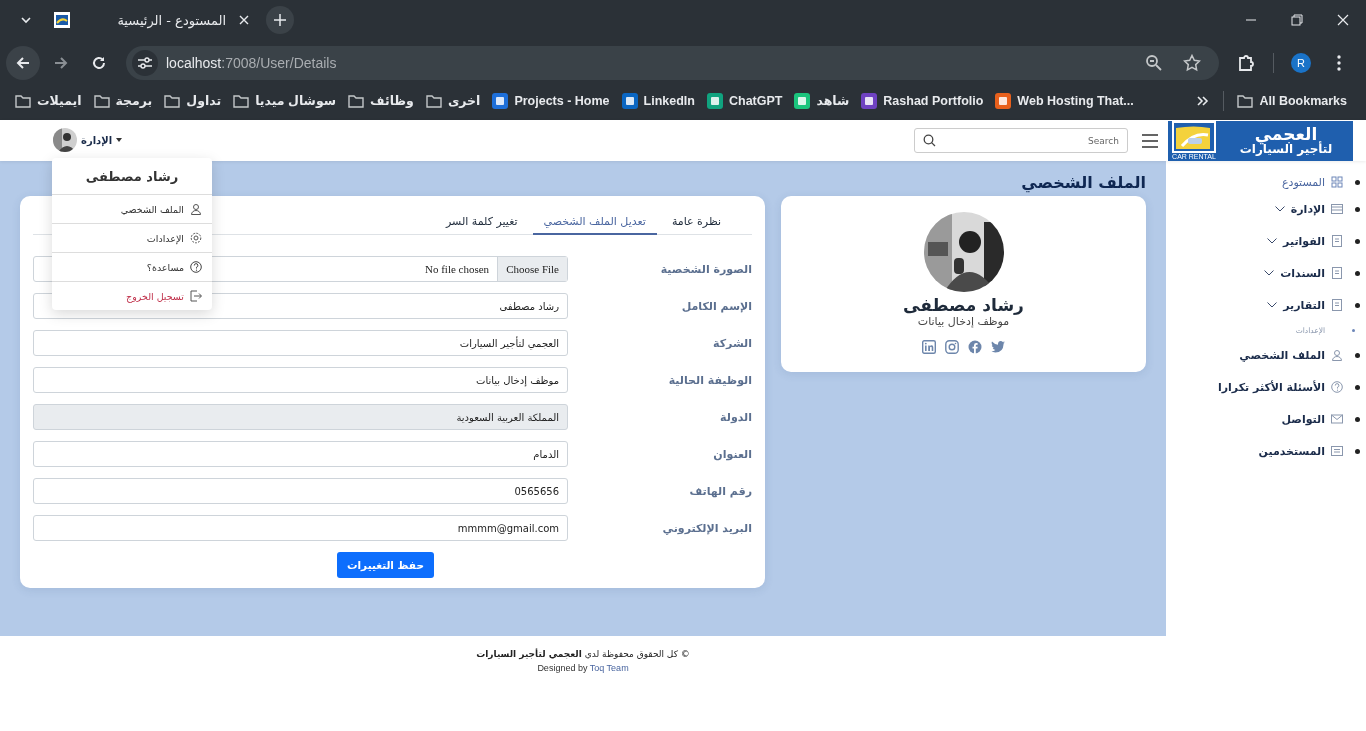 This screenshot has width=1366, height=731. What do you see at coordinates (720, 491) in the screenshot?
I see `field-label: رقم الهاتف` at bounding box center [720, 491].